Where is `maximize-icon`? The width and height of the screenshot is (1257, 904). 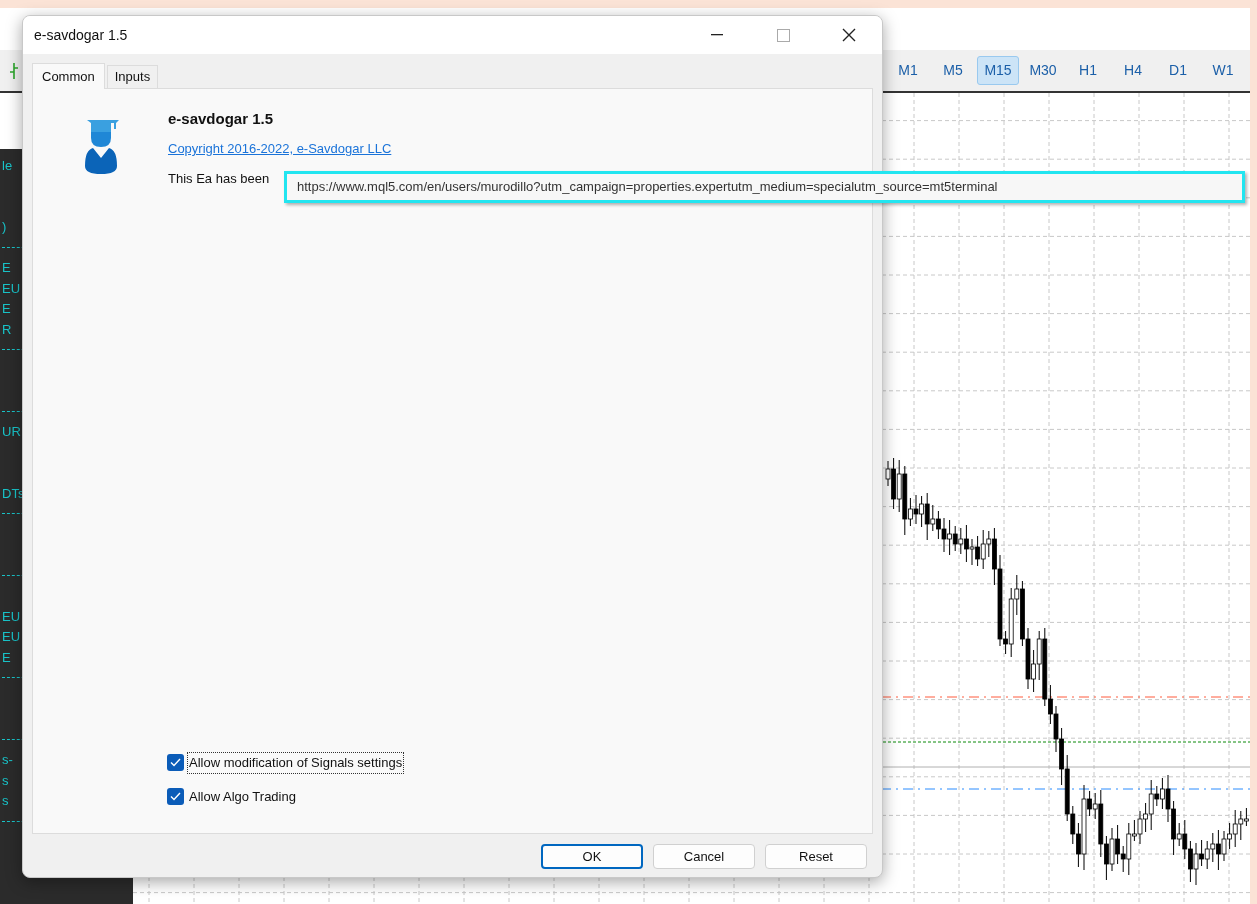 maximize-icon is located at coordinates (783, 35).